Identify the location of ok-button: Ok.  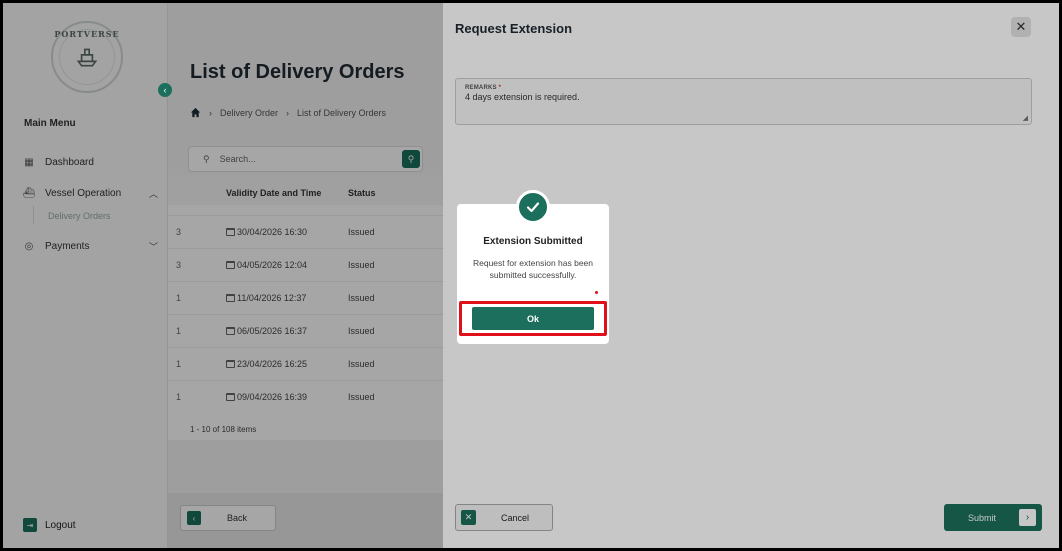
(533, 318).